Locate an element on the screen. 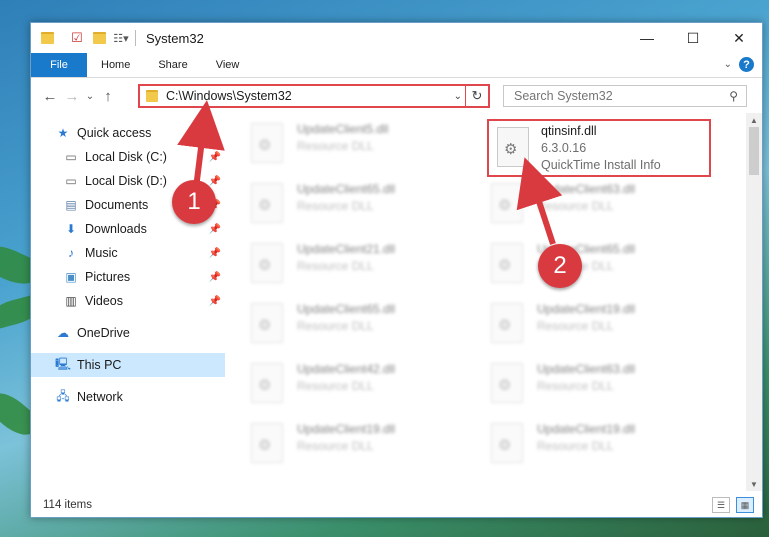  back-button: ← is located at coordinates (50, 96).